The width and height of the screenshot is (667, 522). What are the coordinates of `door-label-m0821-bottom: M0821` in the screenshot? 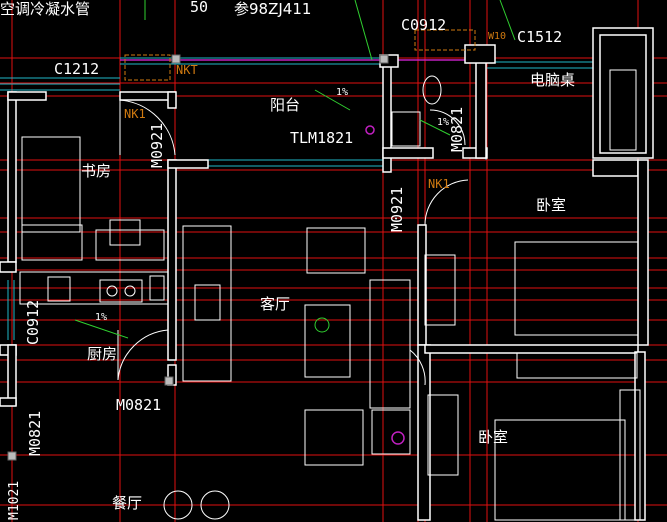 It's located at (139, 405).